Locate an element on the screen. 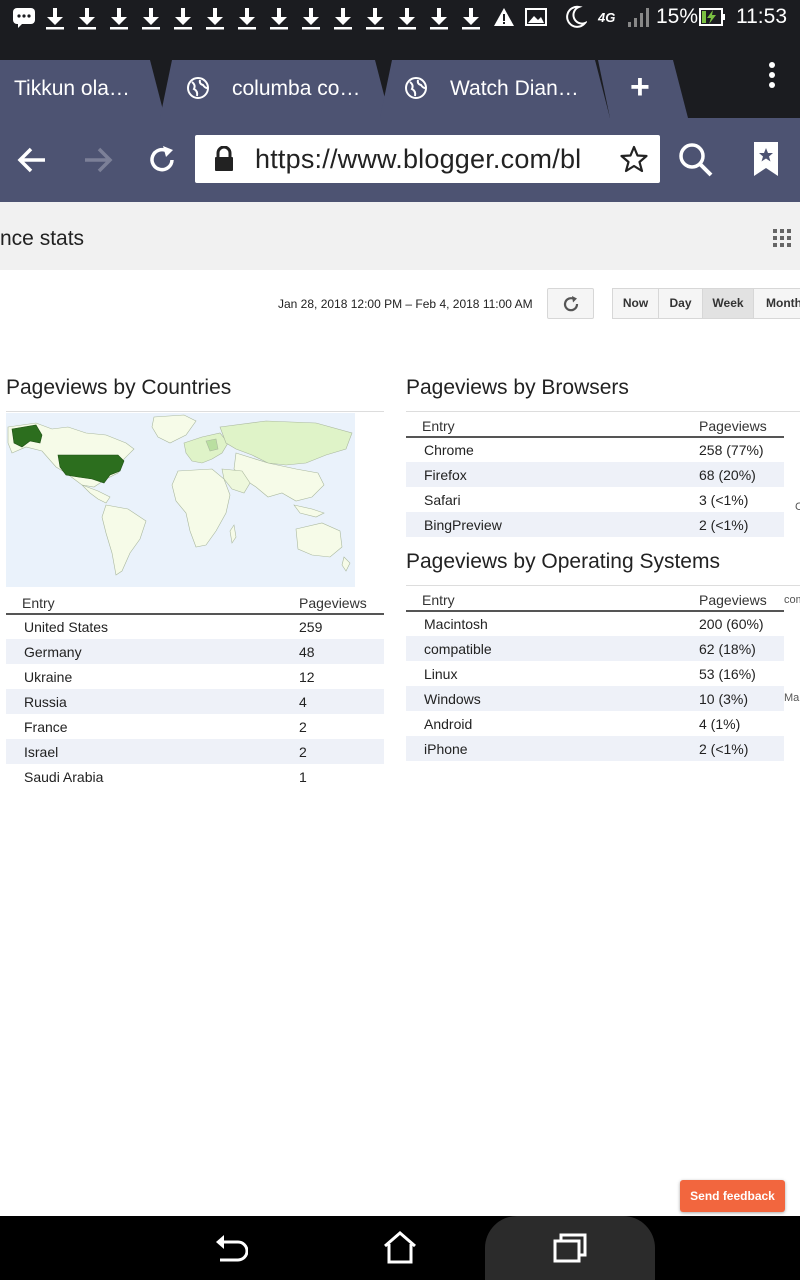  clock: 11:53 is located at coordinates (761, 16).